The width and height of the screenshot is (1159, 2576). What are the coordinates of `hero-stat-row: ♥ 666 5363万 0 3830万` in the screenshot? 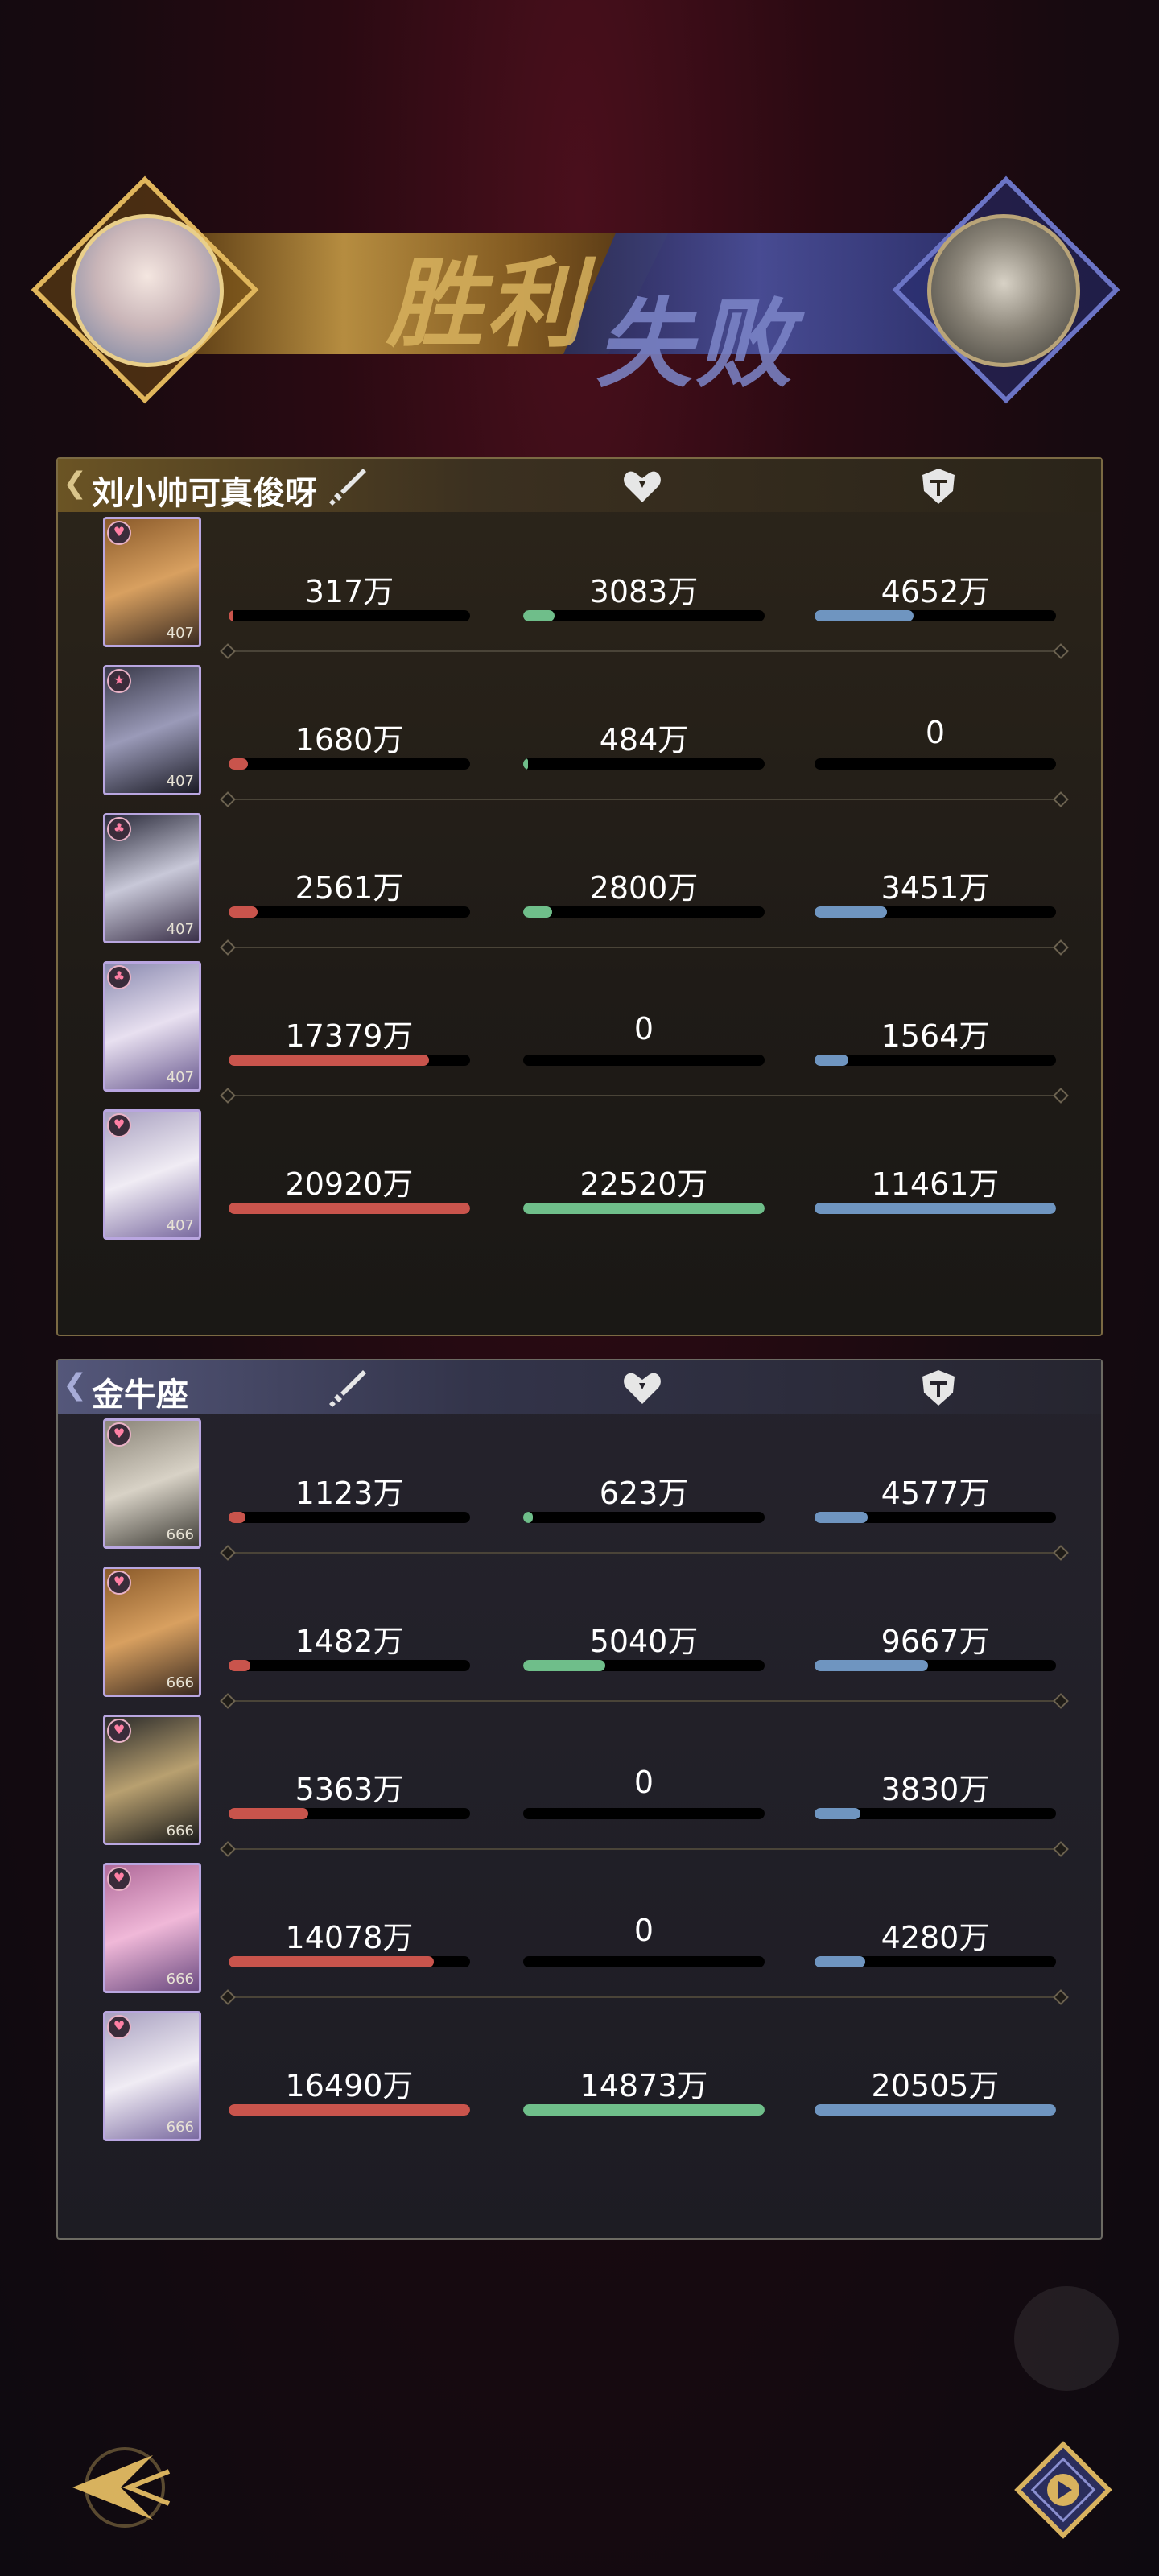 It's located at (579, 1783).